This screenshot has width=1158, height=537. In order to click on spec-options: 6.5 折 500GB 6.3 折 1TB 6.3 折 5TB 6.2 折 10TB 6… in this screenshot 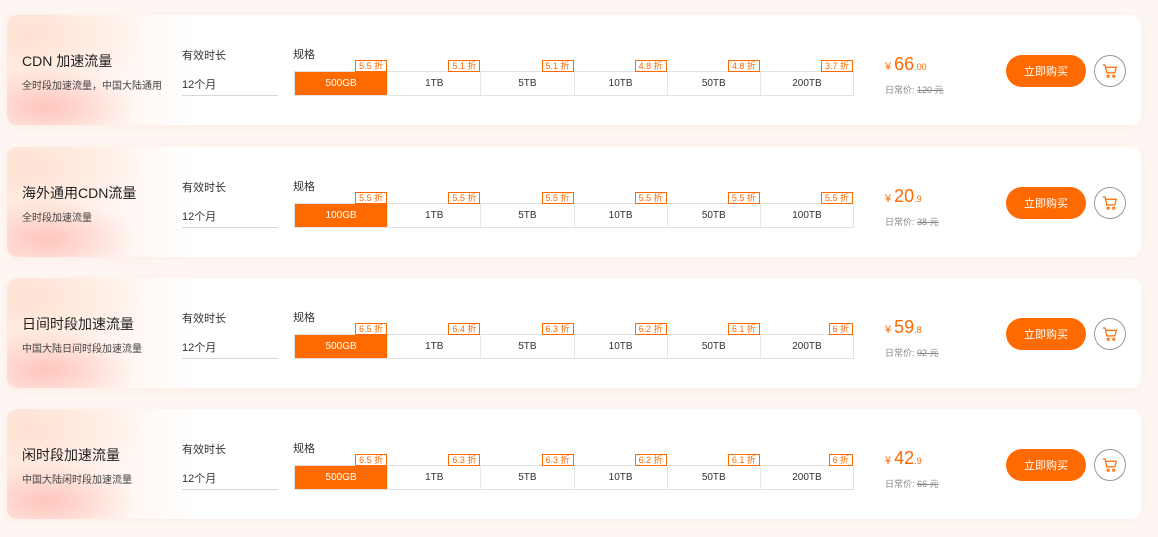, I will do `click(574, 472)`.